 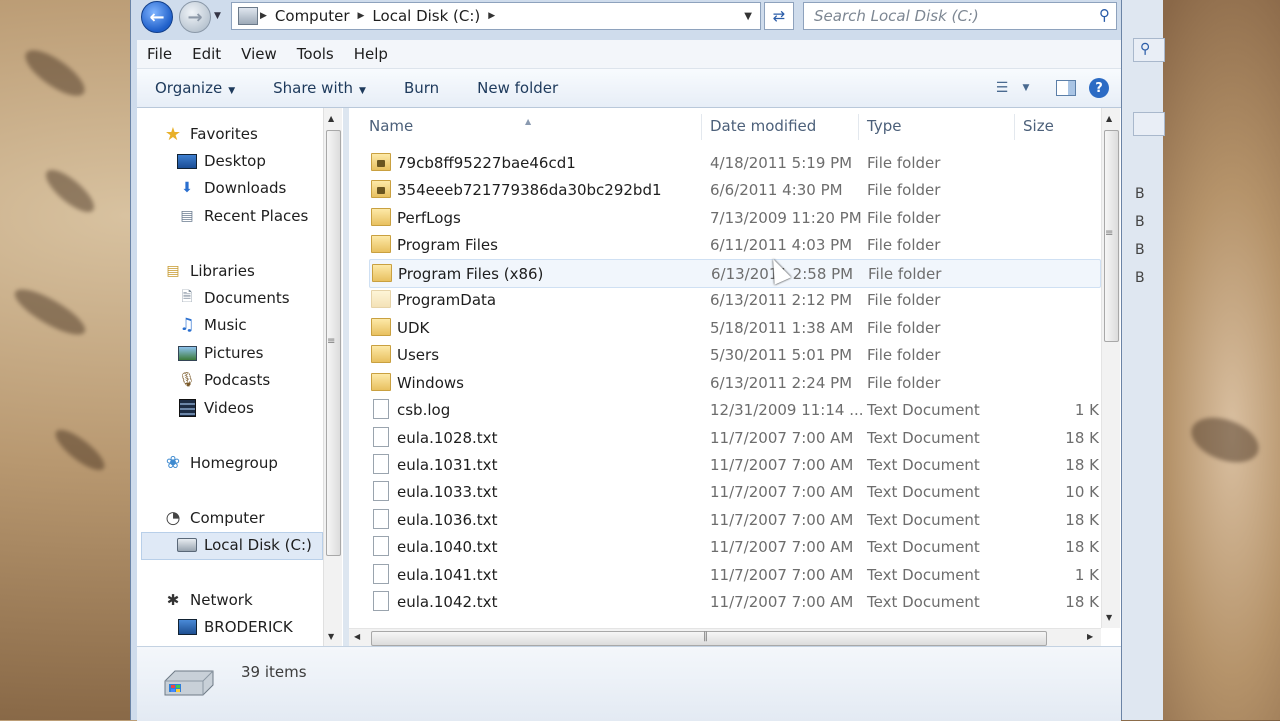 I want to click on breadcrumb-local-disk: Local Disk (C:), so click(x=426, y=16).